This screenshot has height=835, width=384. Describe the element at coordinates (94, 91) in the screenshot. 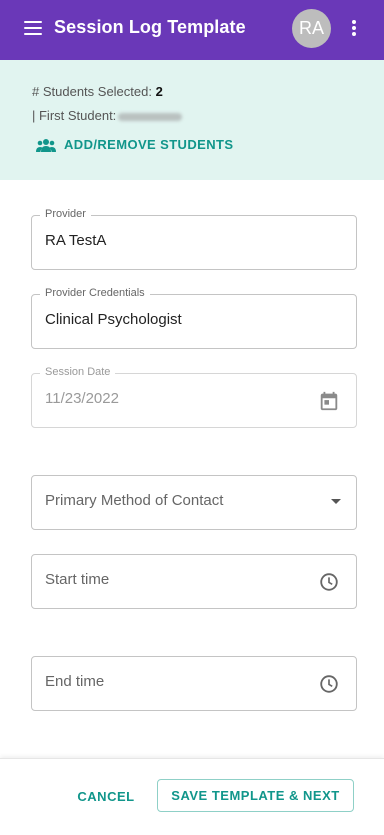

I see `students-selected-label: # Students Selected:` at that location.